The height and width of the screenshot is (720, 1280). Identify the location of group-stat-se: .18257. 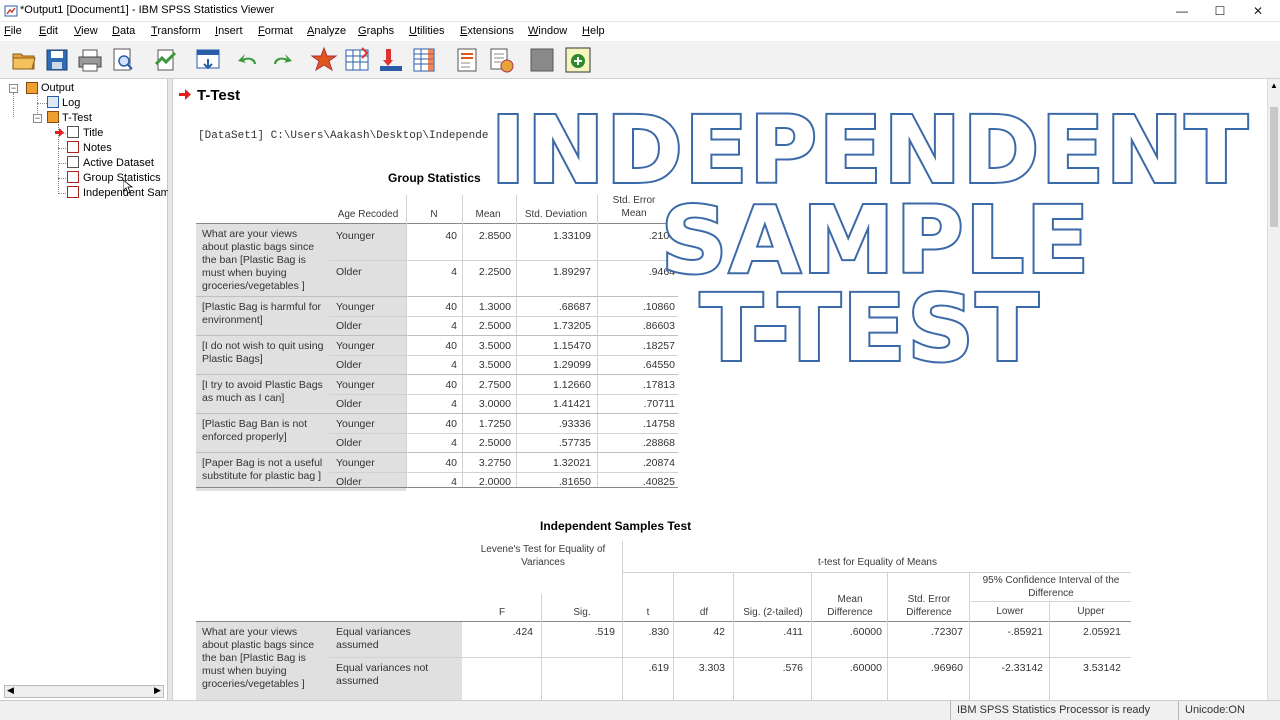
(658, 346).